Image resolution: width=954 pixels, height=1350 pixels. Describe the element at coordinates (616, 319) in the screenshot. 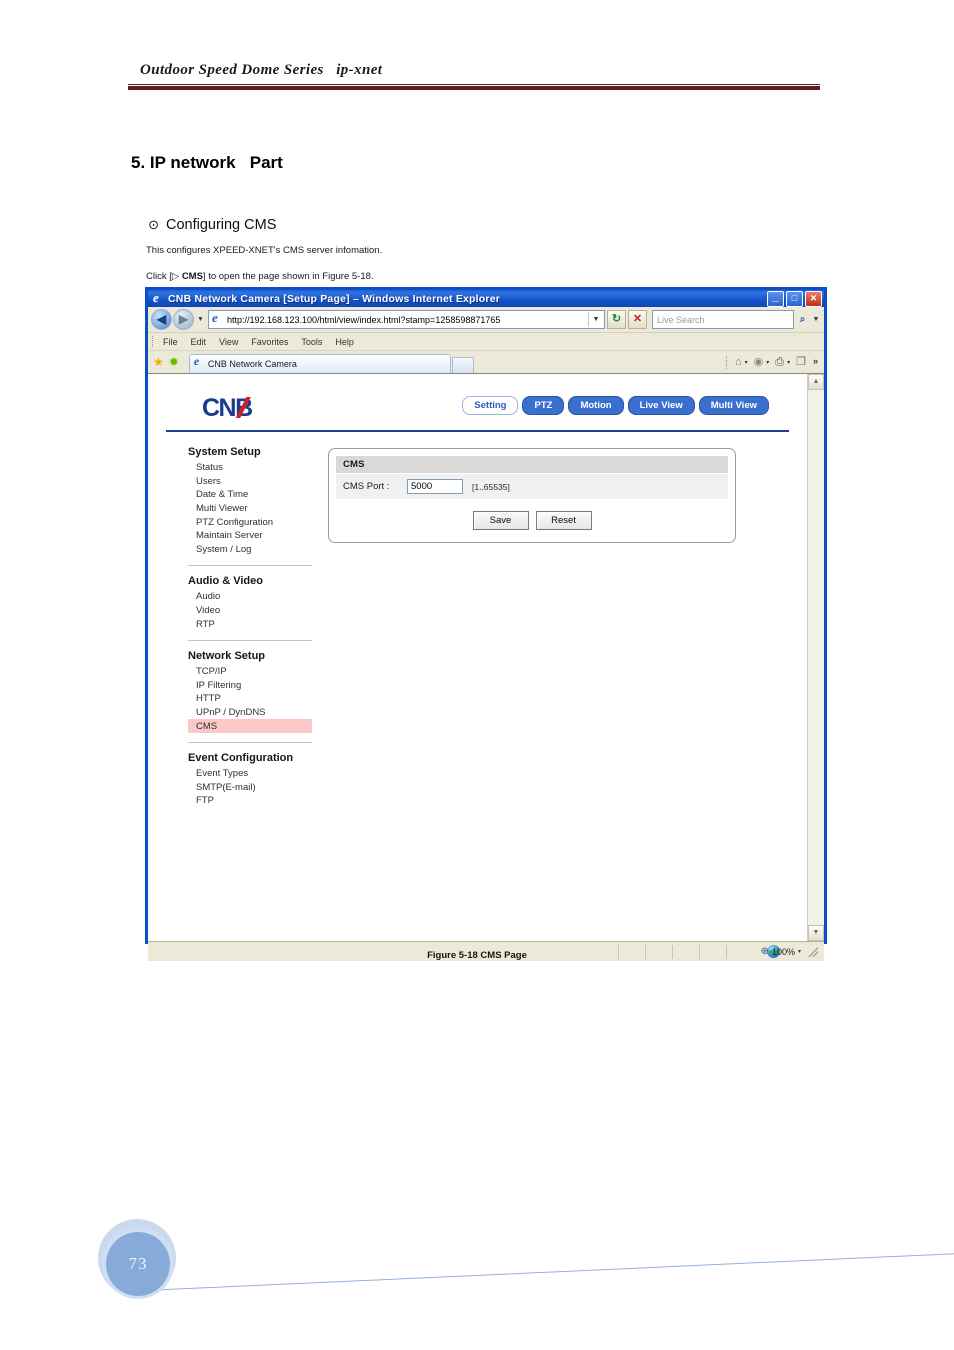

I see `refresh-button: ↻` at that location.